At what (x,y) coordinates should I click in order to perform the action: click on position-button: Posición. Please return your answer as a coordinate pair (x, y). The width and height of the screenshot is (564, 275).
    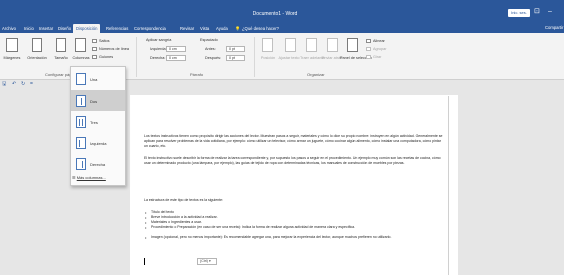
    Looking at the image, I should click on (268, 58).